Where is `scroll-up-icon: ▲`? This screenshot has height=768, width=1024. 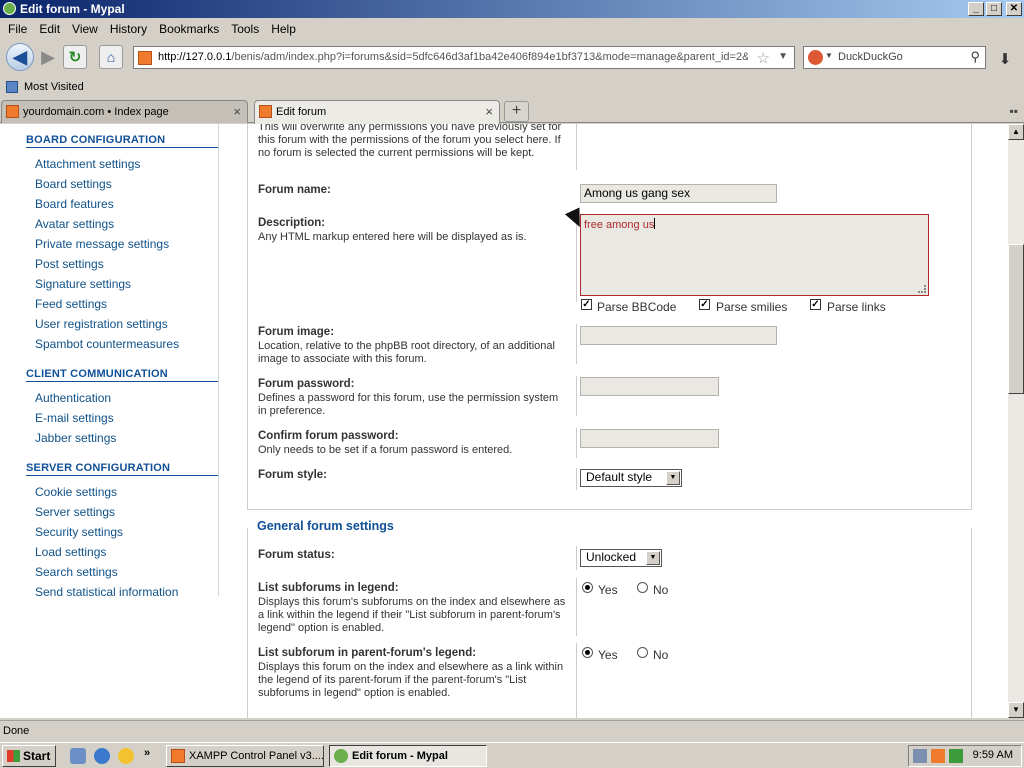
scroll-up-icon: ▲ is located at coordinates (1016, 132).